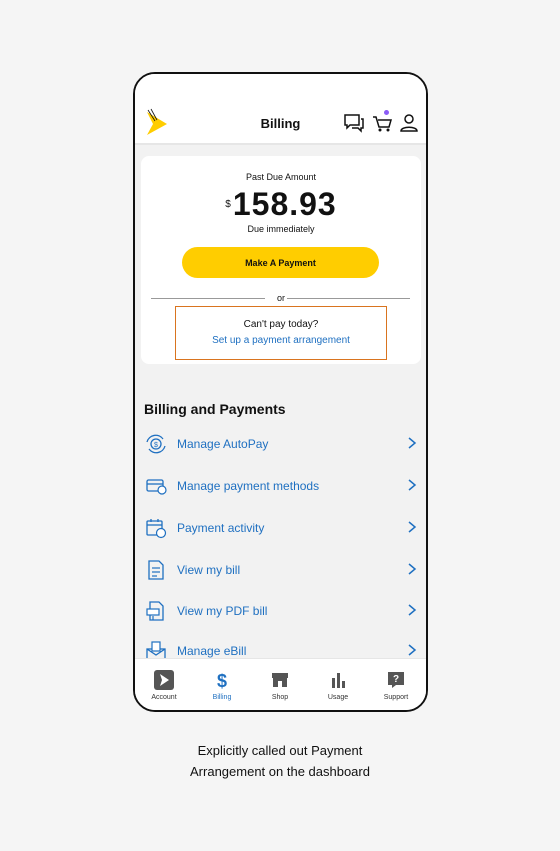 This screenshot has height=851, width=560. Describe the element at coordinates (281, 229) in the screenshot. I see `due-label: Due immediately` at that location.